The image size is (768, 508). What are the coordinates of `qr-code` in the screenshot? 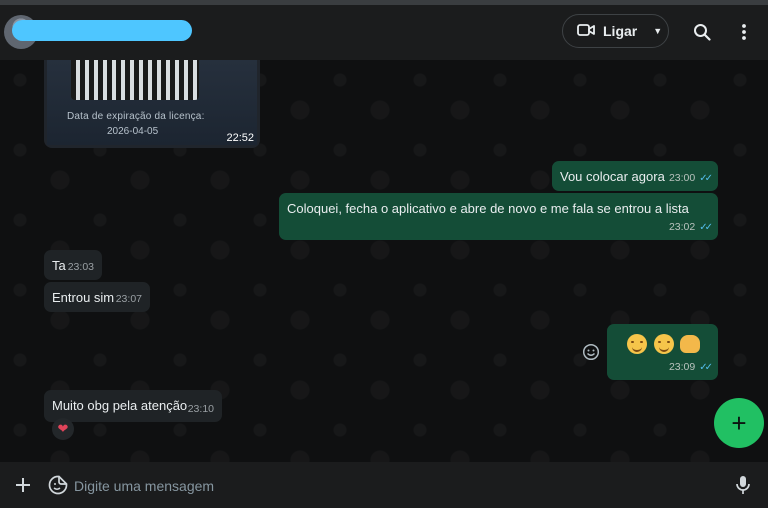 It's located at (135, 80).